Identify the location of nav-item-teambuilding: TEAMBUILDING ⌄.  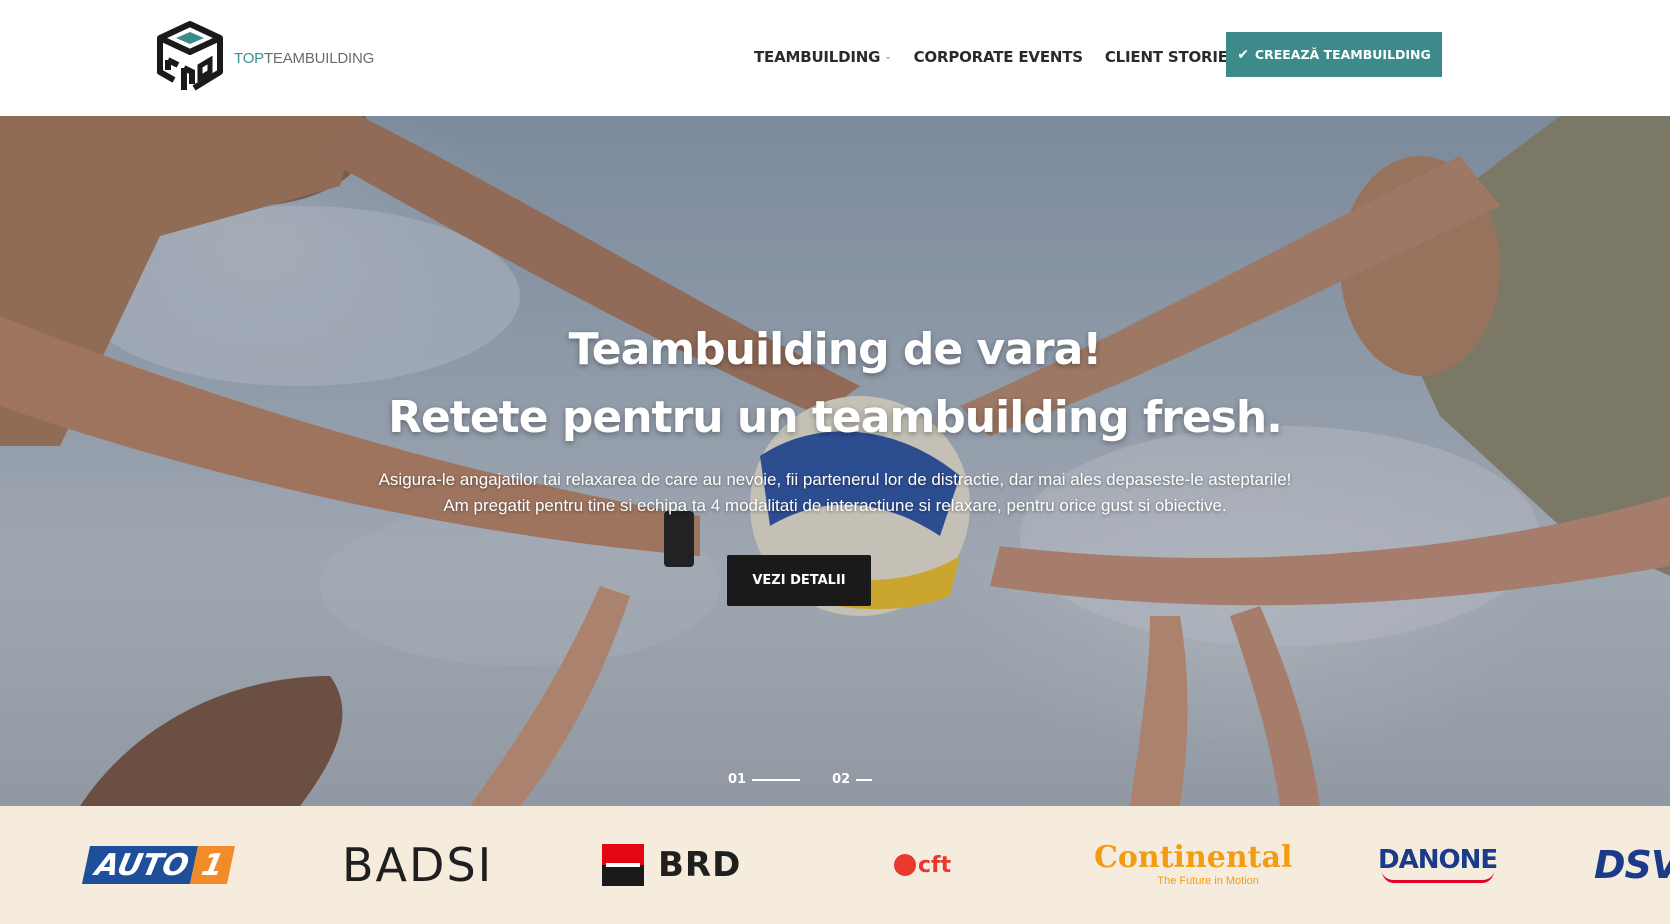
(823, 57).